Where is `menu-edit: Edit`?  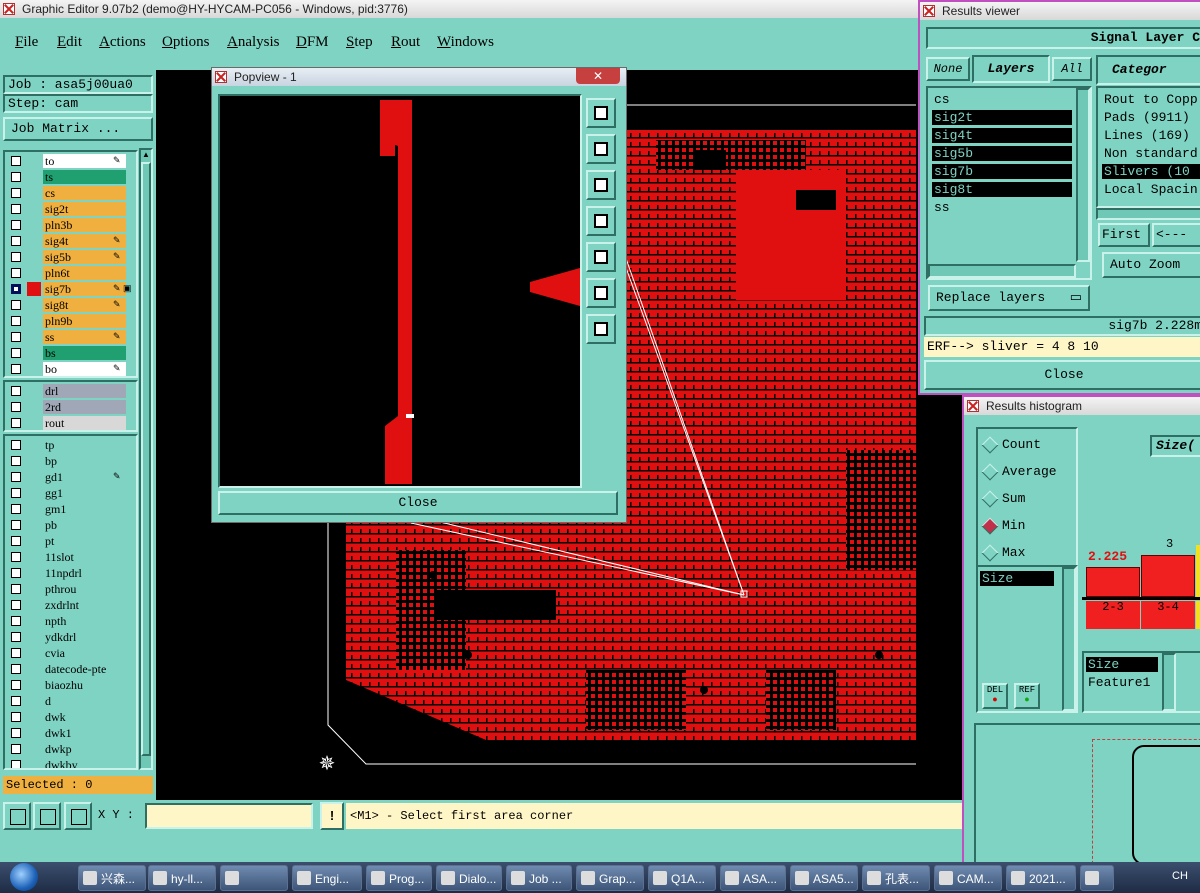 menu-edit: Edit is located at coordinates (69, 42).